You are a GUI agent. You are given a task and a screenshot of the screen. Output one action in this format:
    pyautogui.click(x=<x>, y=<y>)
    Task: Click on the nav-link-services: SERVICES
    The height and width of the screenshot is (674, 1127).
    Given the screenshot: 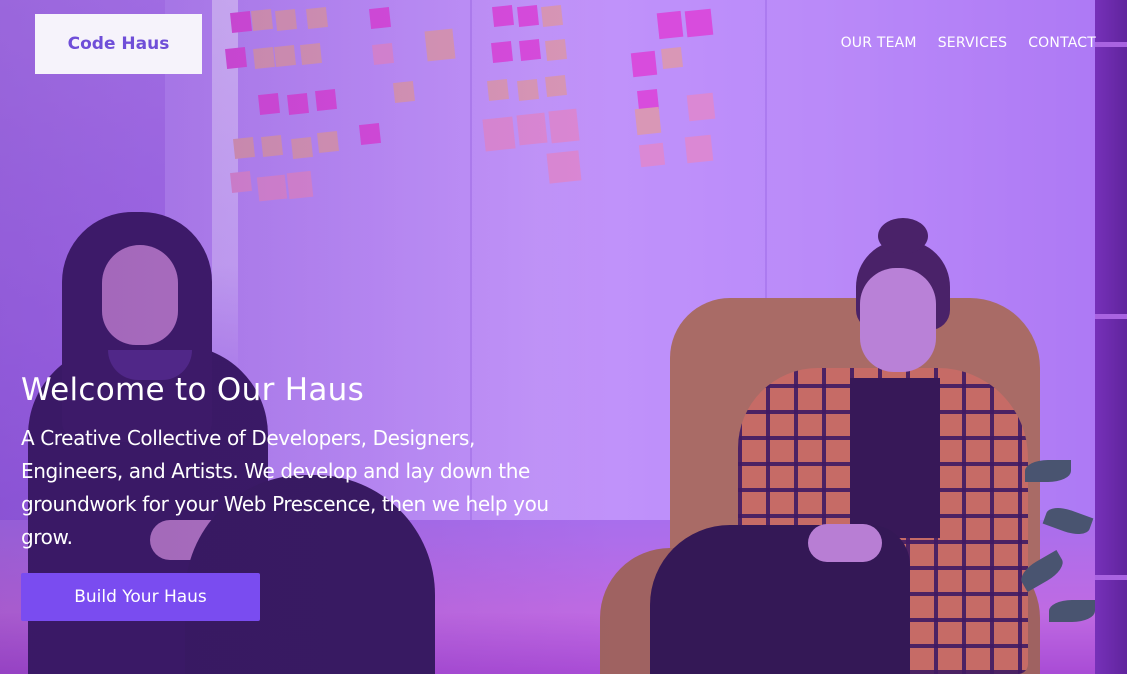 What is the action you would take?
    pyautogui.click(x=973, y=43)
    